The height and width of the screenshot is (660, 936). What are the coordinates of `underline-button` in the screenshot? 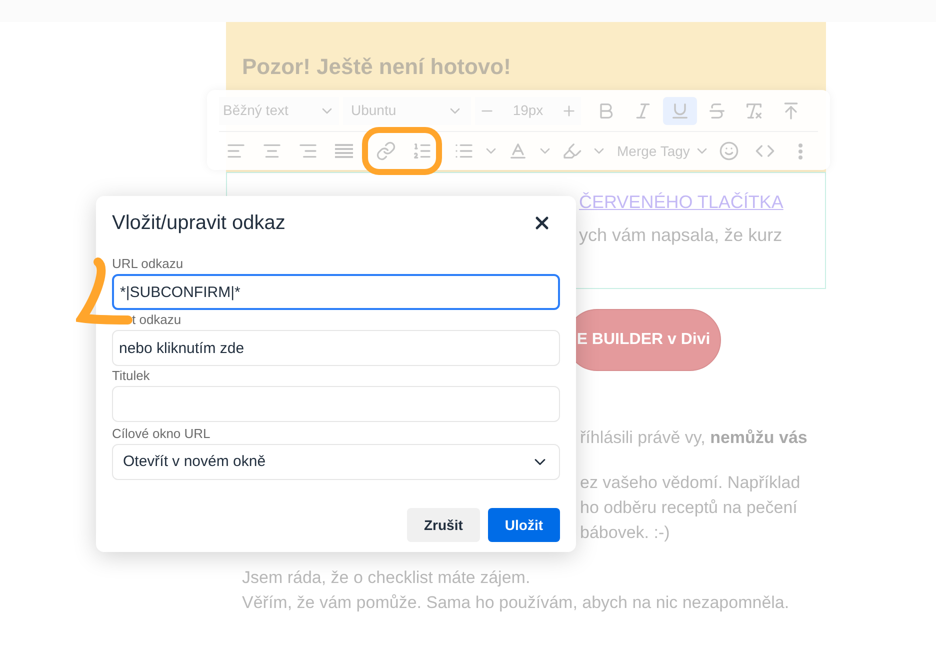 It's located at (680, 110).